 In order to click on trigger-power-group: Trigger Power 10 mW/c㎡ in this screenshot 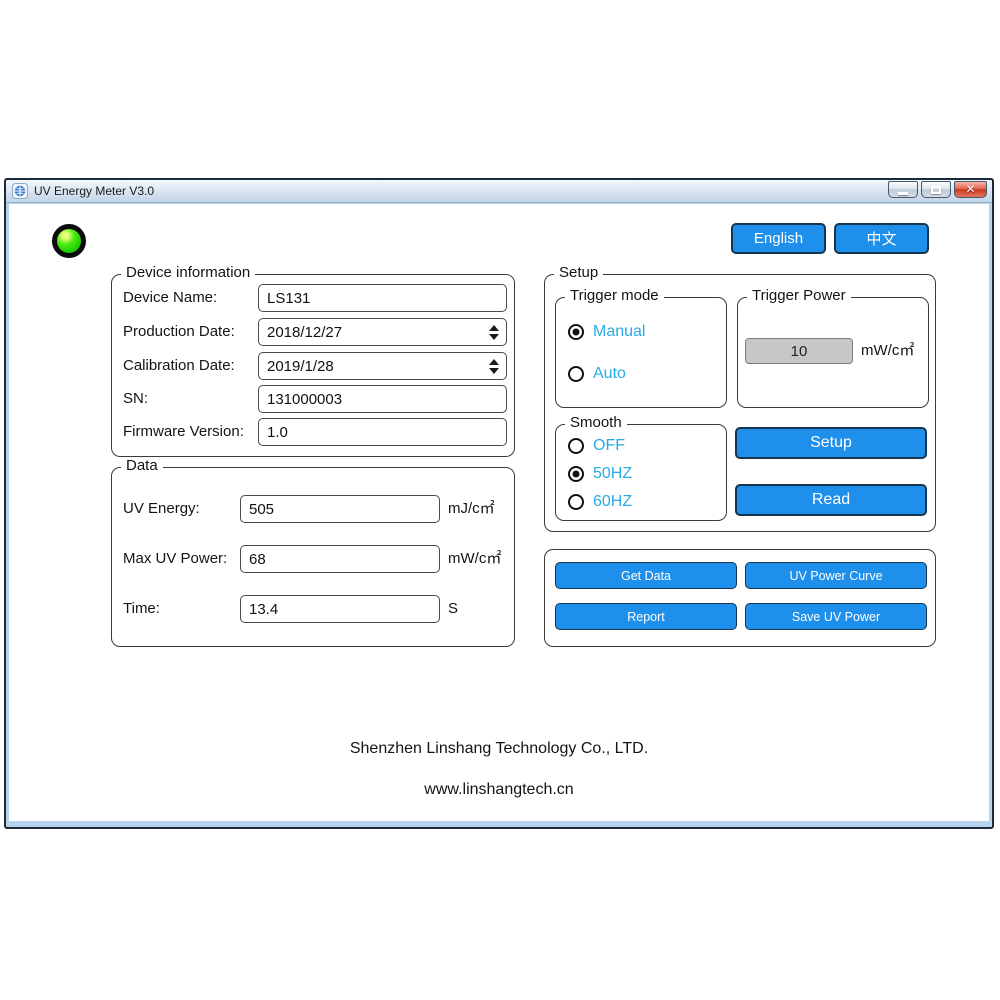, I will do `click(833, 347)`.